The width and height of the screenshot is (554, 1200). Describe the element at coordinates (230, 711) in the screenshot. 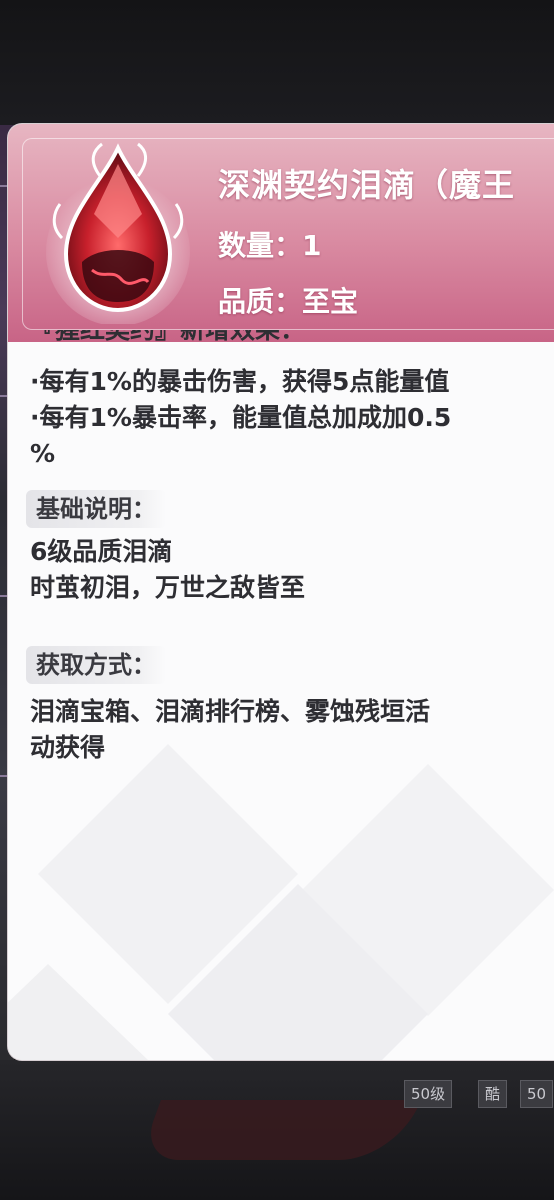

I see `obtain-method-line: 泪滴宝箱、泪滴排行榜、雾蚀残垣活` at that location.